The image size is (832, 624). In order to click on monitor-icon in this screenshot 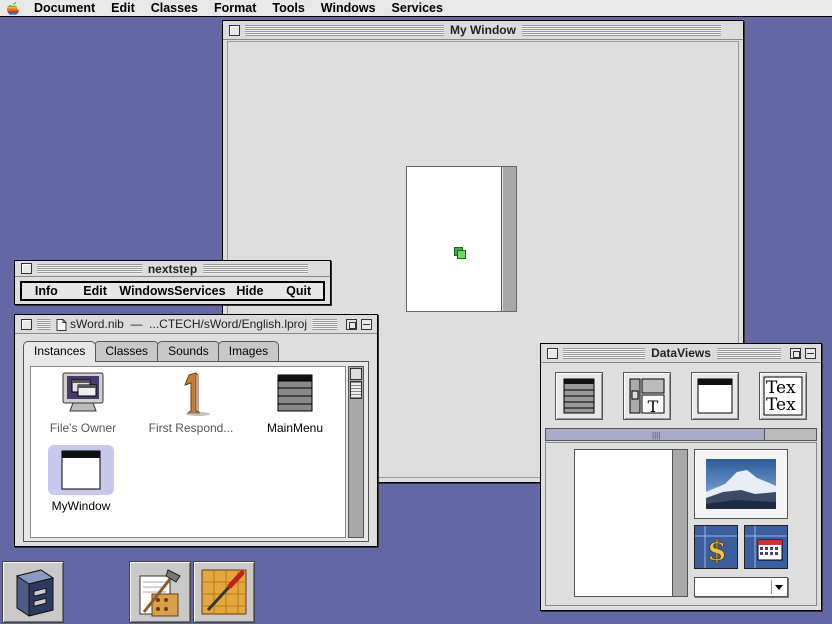, I will do `click(83, 394)`.